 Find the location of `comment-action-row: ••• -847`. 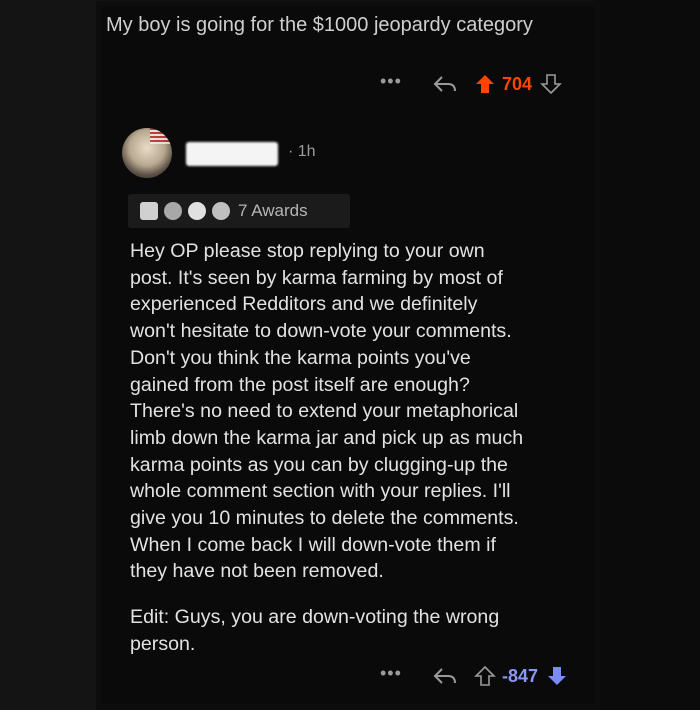

comment-action-row: ••• -847 is located at coordinates (474, 676).